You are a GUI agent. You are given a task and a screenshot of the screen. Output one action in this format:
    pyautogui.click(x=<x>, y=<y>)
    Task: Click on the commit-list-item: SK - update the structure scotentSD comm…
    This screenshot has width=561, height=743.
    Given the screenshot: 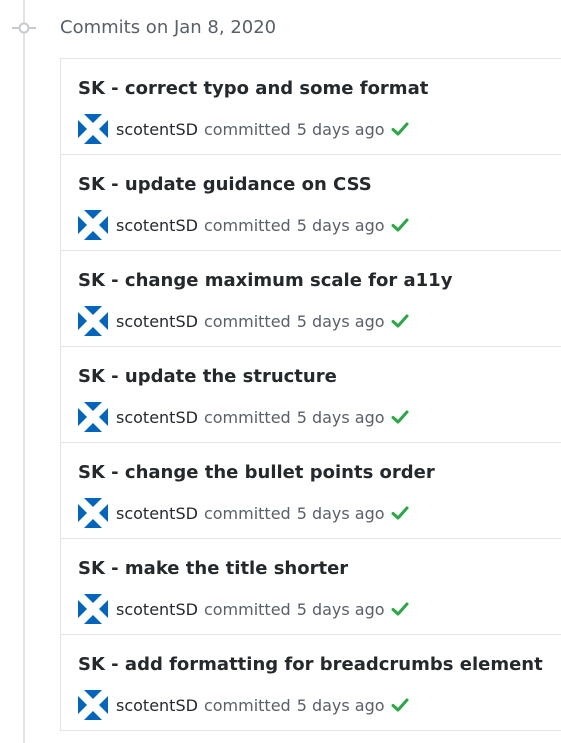 What is the action you would take?
    pyautogui.click(x=311, y=395)
    